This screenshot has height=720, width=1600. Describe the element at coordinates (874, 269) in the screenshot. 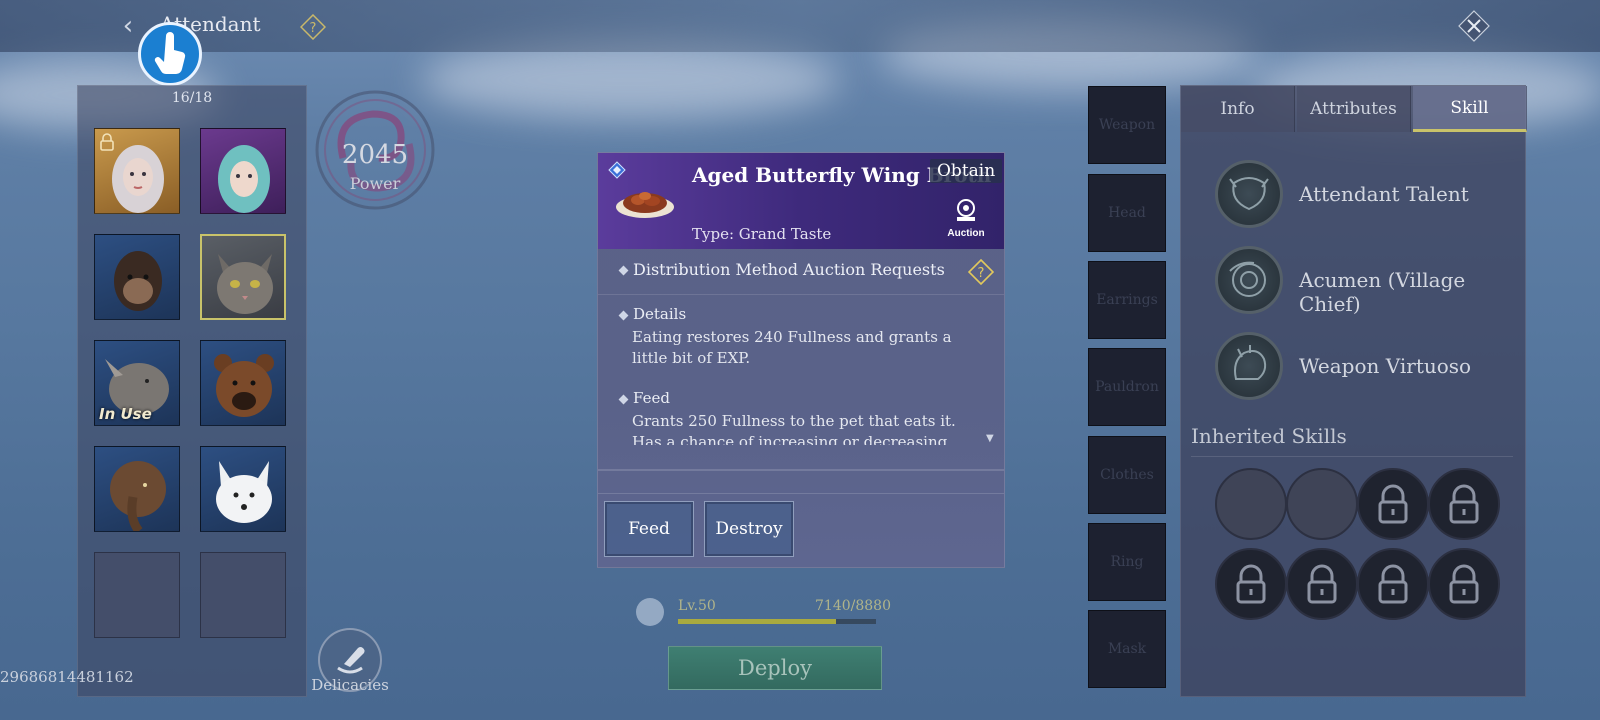

I see `auction-requests-link: Auction Requests` at that location.